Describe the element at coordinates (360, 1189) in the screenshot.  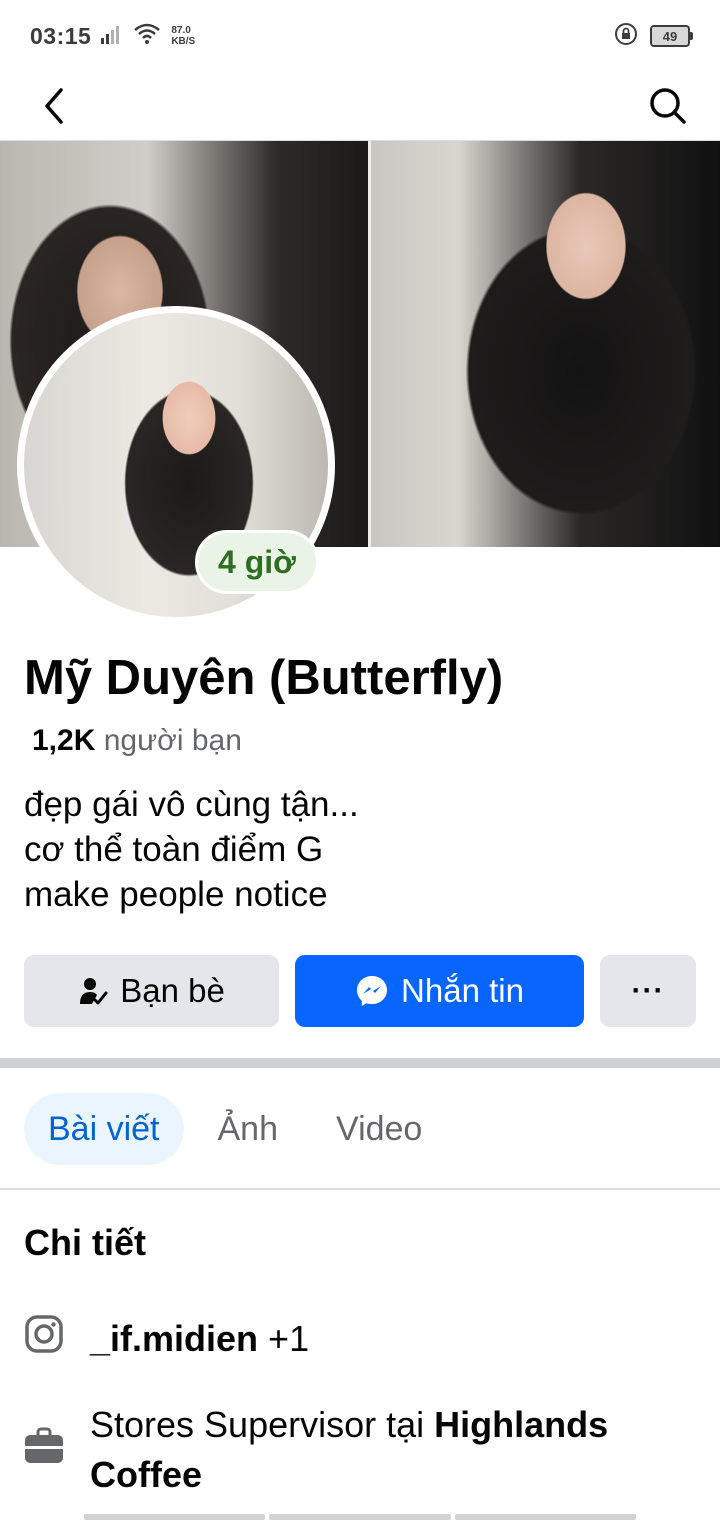
I see `tabs-divider` at that location.